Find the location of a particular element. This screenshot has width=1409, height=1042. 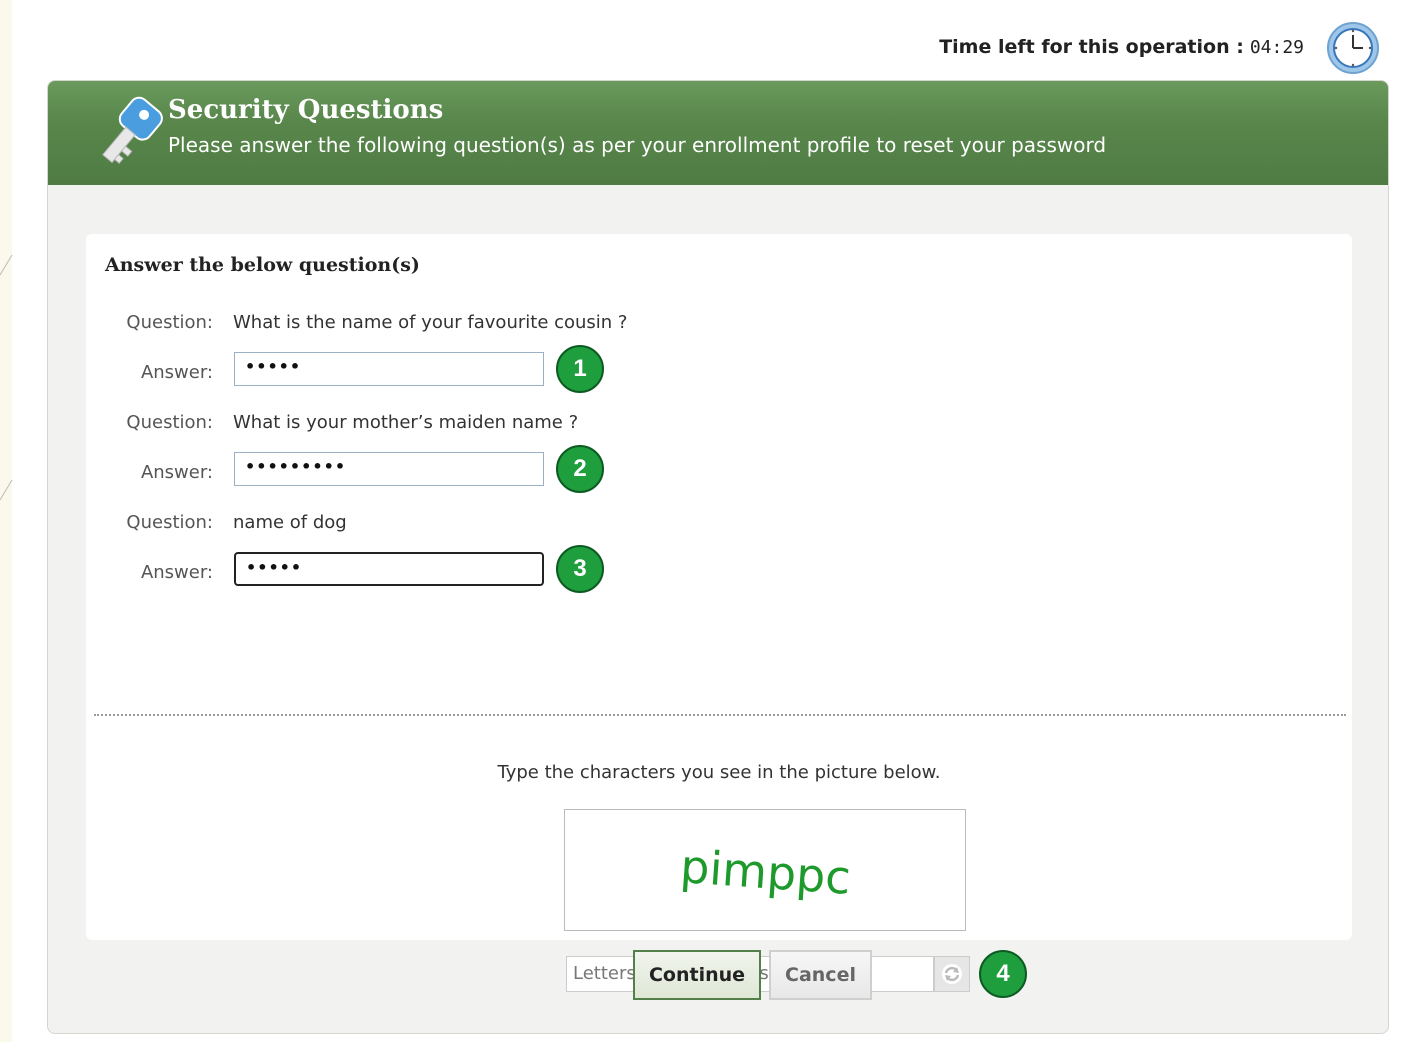

refresh-icon is located at coordinates (952, 974).